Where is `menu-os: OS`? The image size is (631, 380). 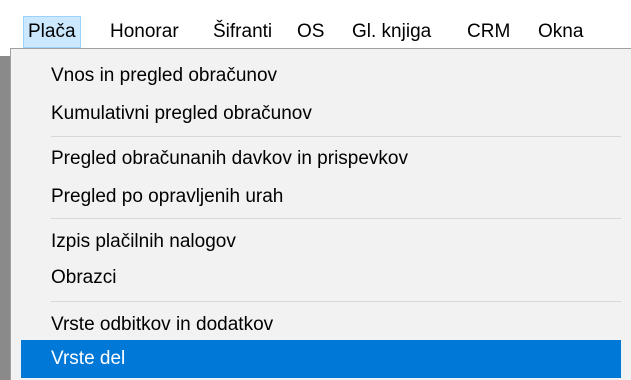 menu-os: OS is located at coordinates (310, 32).